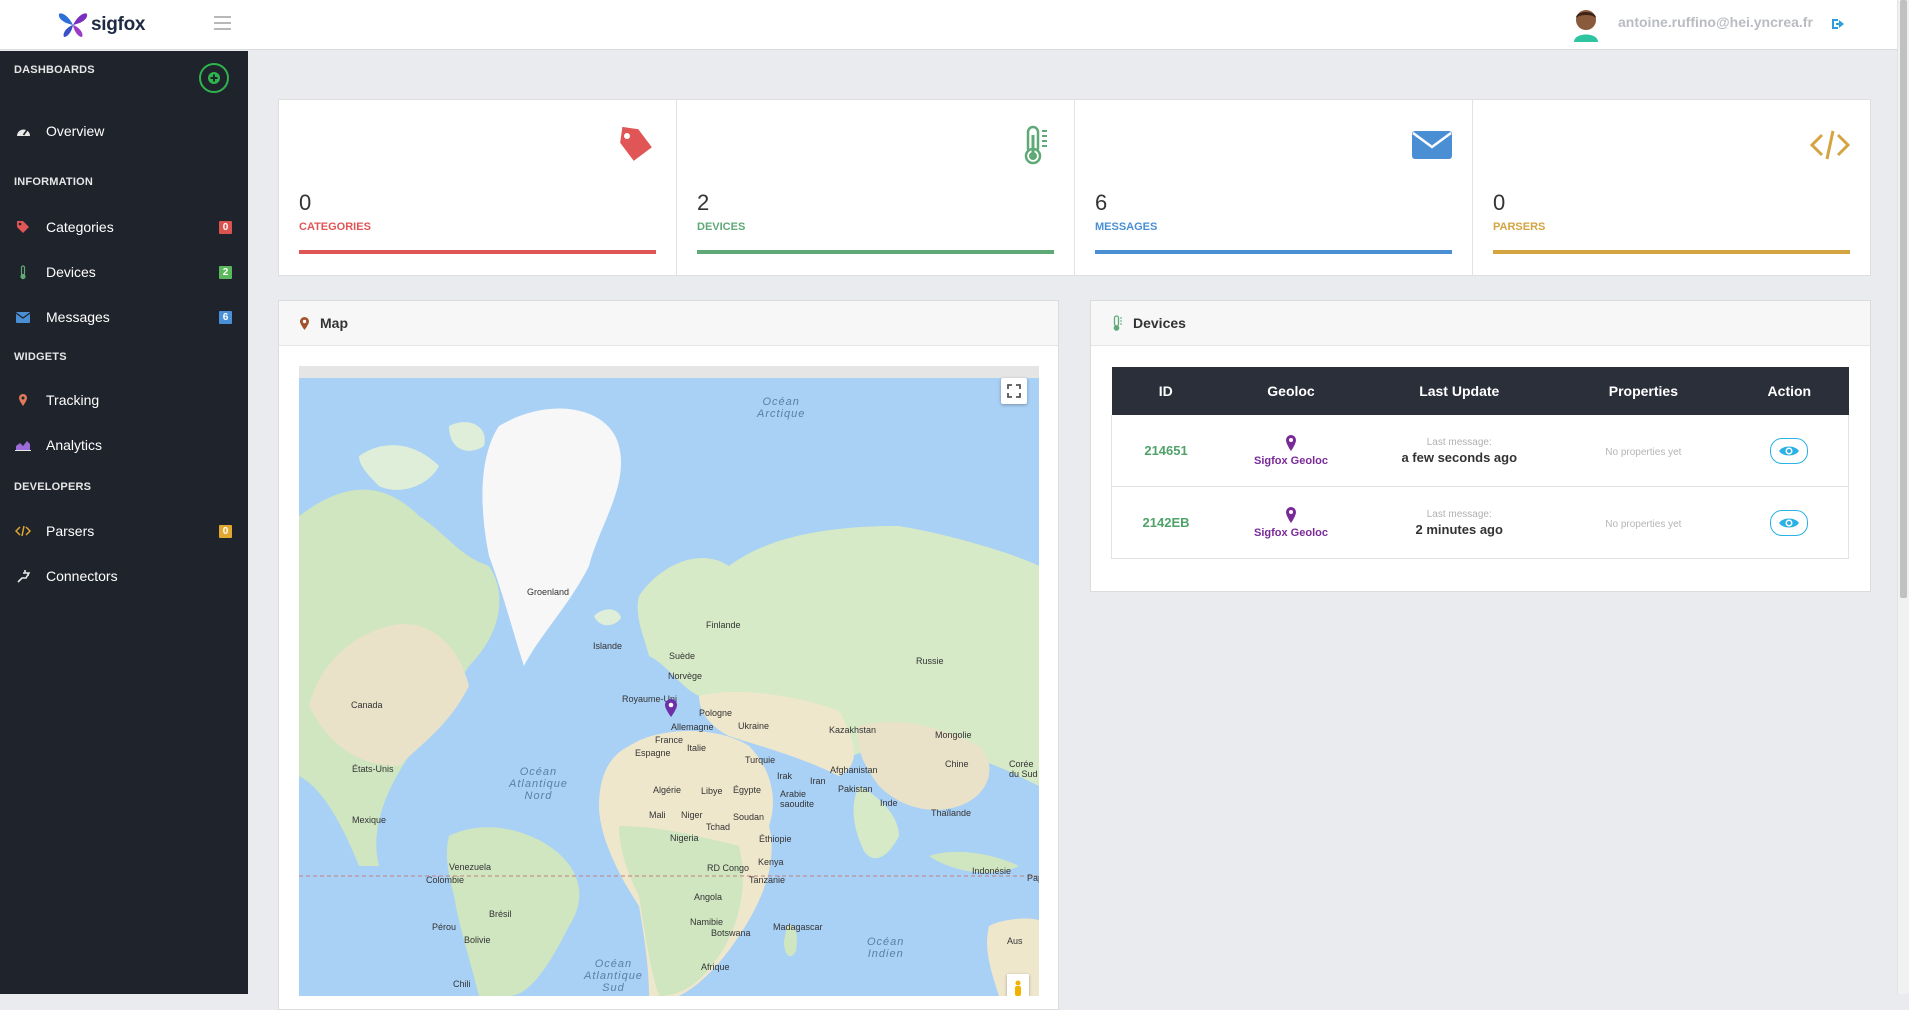 The image size is (1909, 1010). What do you see at coordinates (889, 803) in the screenshot?
I see `map-label: Inde` at bounding box center [889, 803].